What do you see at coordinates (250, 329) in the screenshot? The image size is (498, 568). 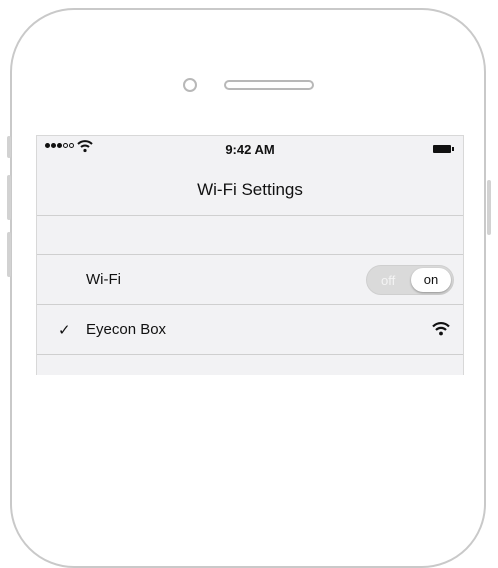 I see `network-row: ✓ Eyecon Box` at bounding box center [250, 329].